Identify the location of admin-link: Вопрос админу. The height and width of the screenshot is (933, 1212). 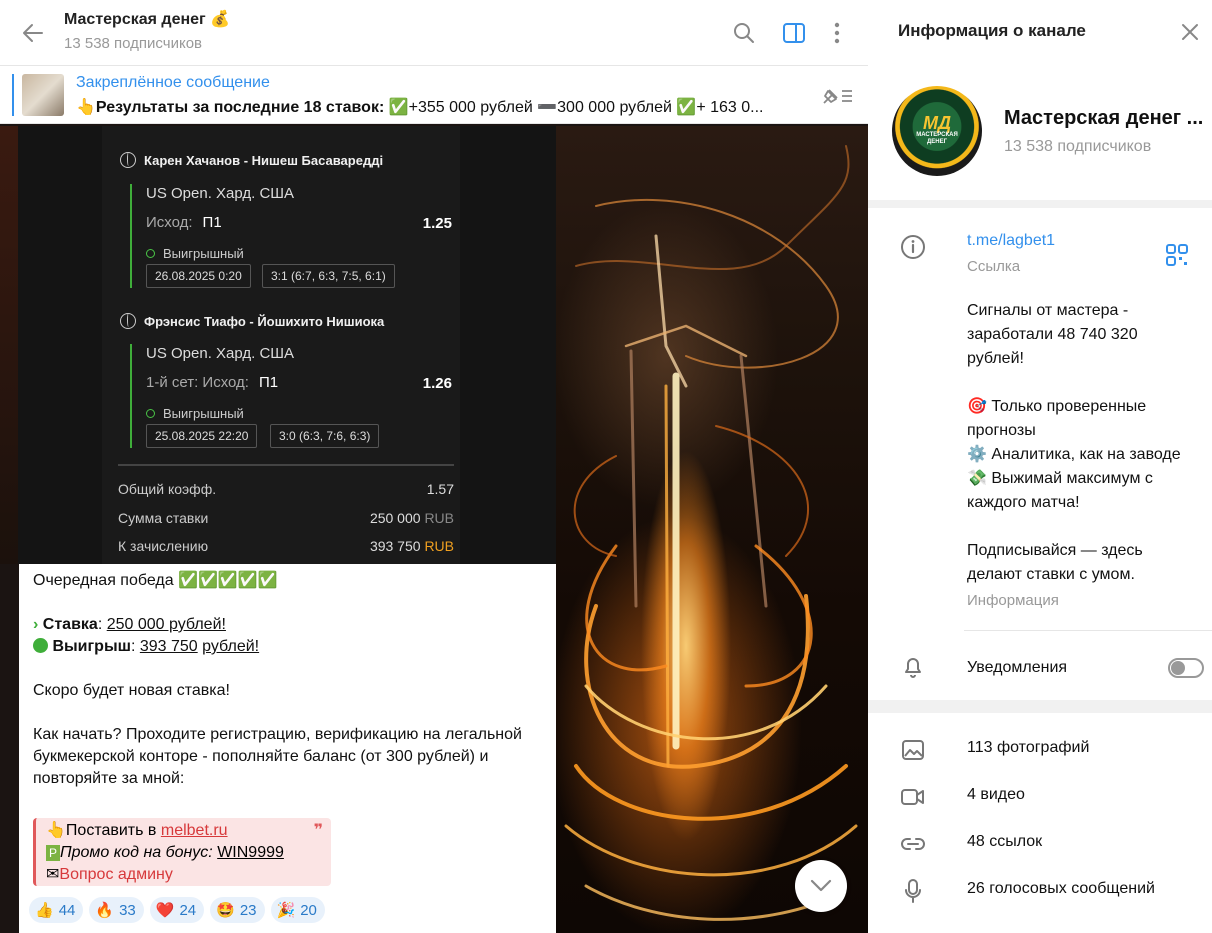
(115, 874).